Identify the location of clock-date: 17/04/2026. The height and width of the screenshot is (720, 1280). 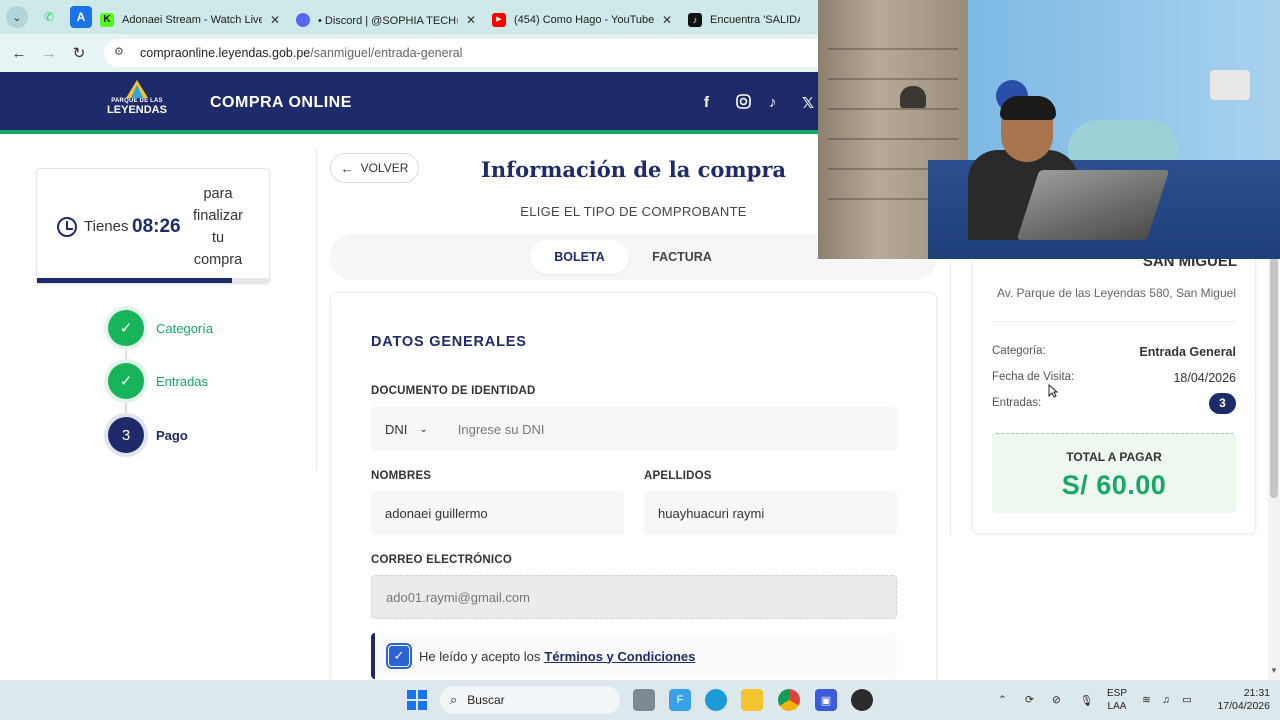
(1243, 706).